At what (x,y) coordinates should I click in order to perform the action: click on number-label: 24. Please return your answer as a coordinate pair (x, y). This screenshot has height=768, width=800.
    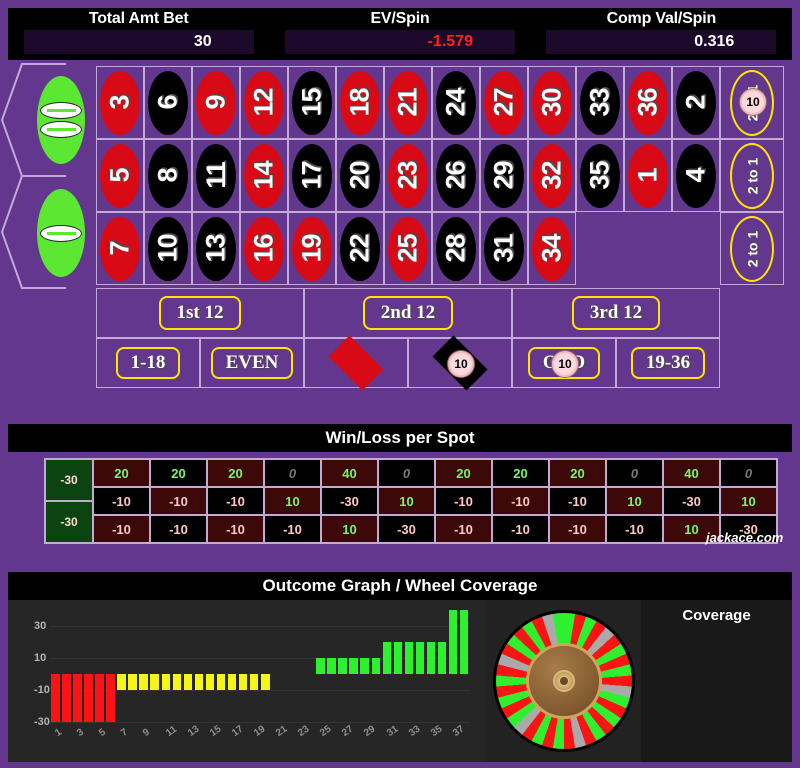
    Looking at the image, I should click on (455, 102).